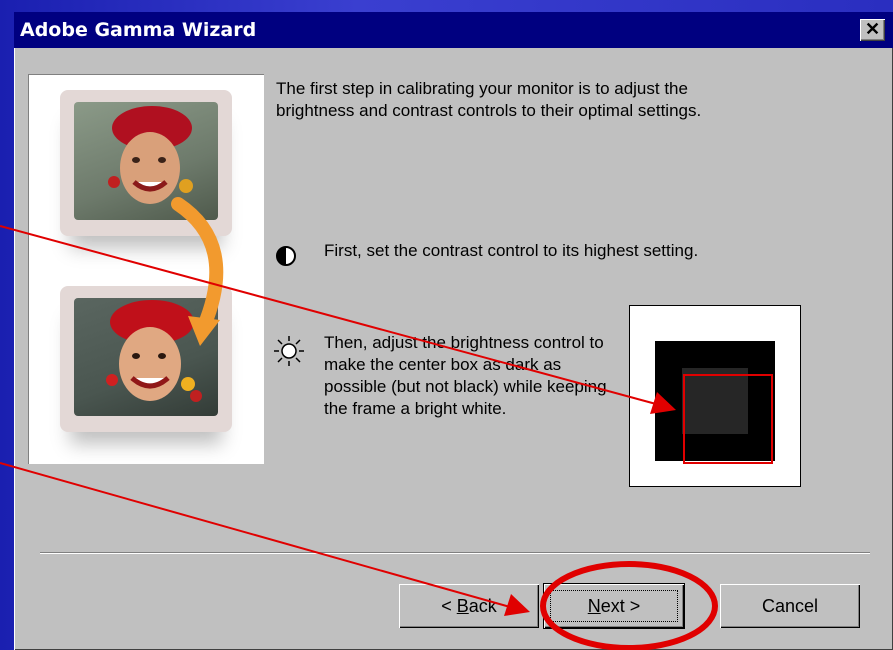 The image size is (893, 650). What do you see at coordinates (594, 606) in the screenshot?
I see `next-accel: N` at bounding box center [594, 606].